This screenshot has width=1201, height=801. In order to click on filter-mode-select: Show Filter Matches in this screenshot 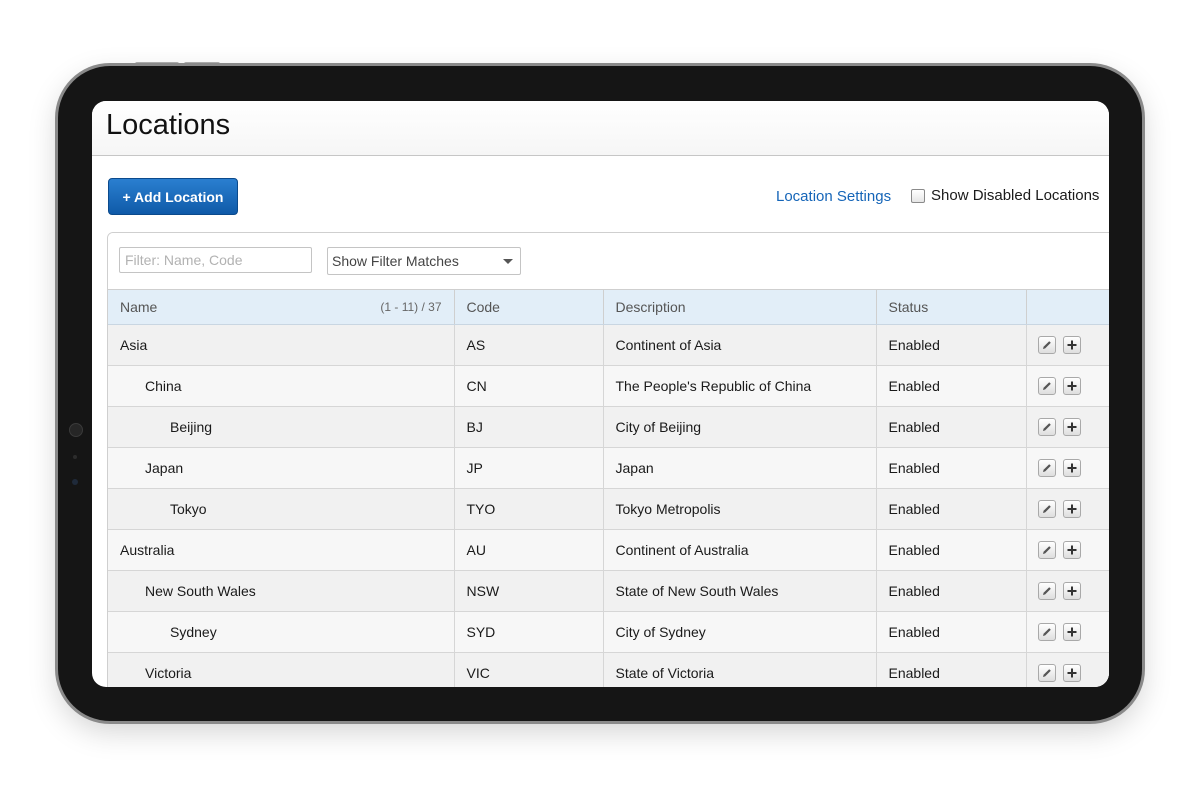, I will do `click(424, 261)`.